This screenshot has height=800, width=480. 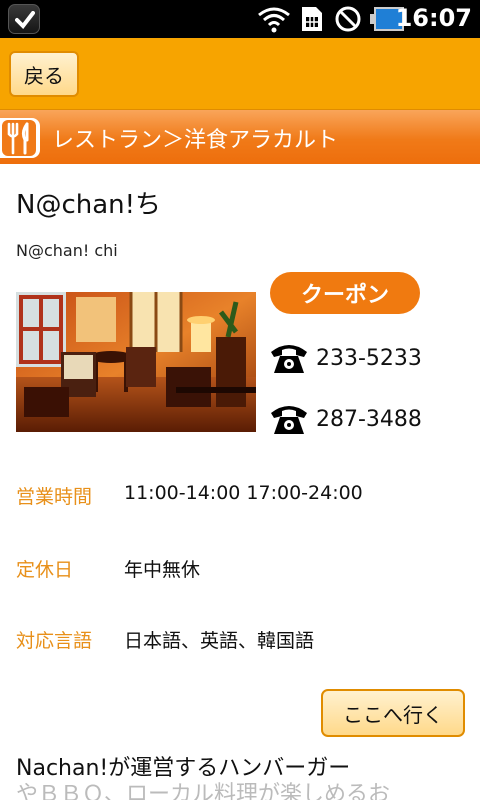 What do you see at coordinates (312, 19) in the screenshot?
I see `sim-icon` at bounding box center [312, 19].